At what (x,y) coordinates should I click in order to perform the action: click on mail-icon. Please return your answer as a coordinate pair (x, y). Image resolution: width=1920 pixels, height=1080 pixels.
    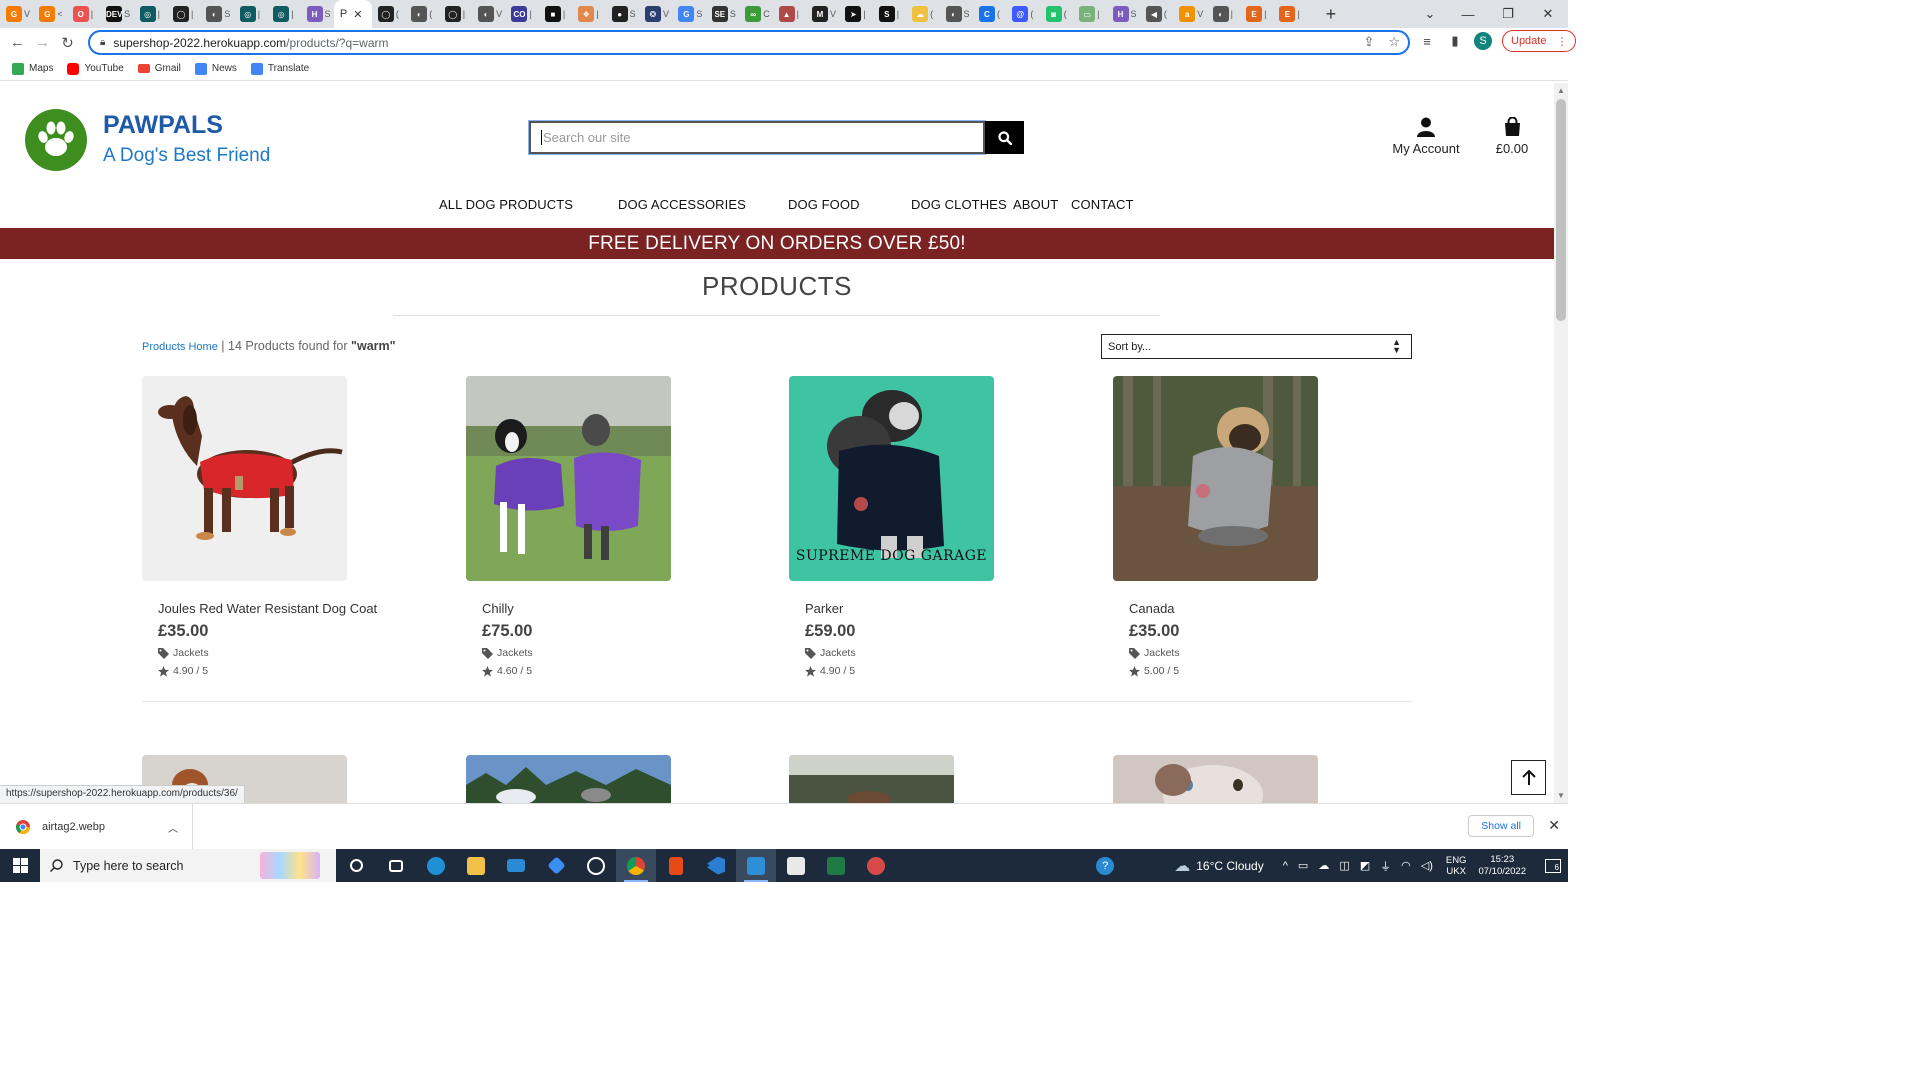
    Looking at the image, I should click on (516, 865).